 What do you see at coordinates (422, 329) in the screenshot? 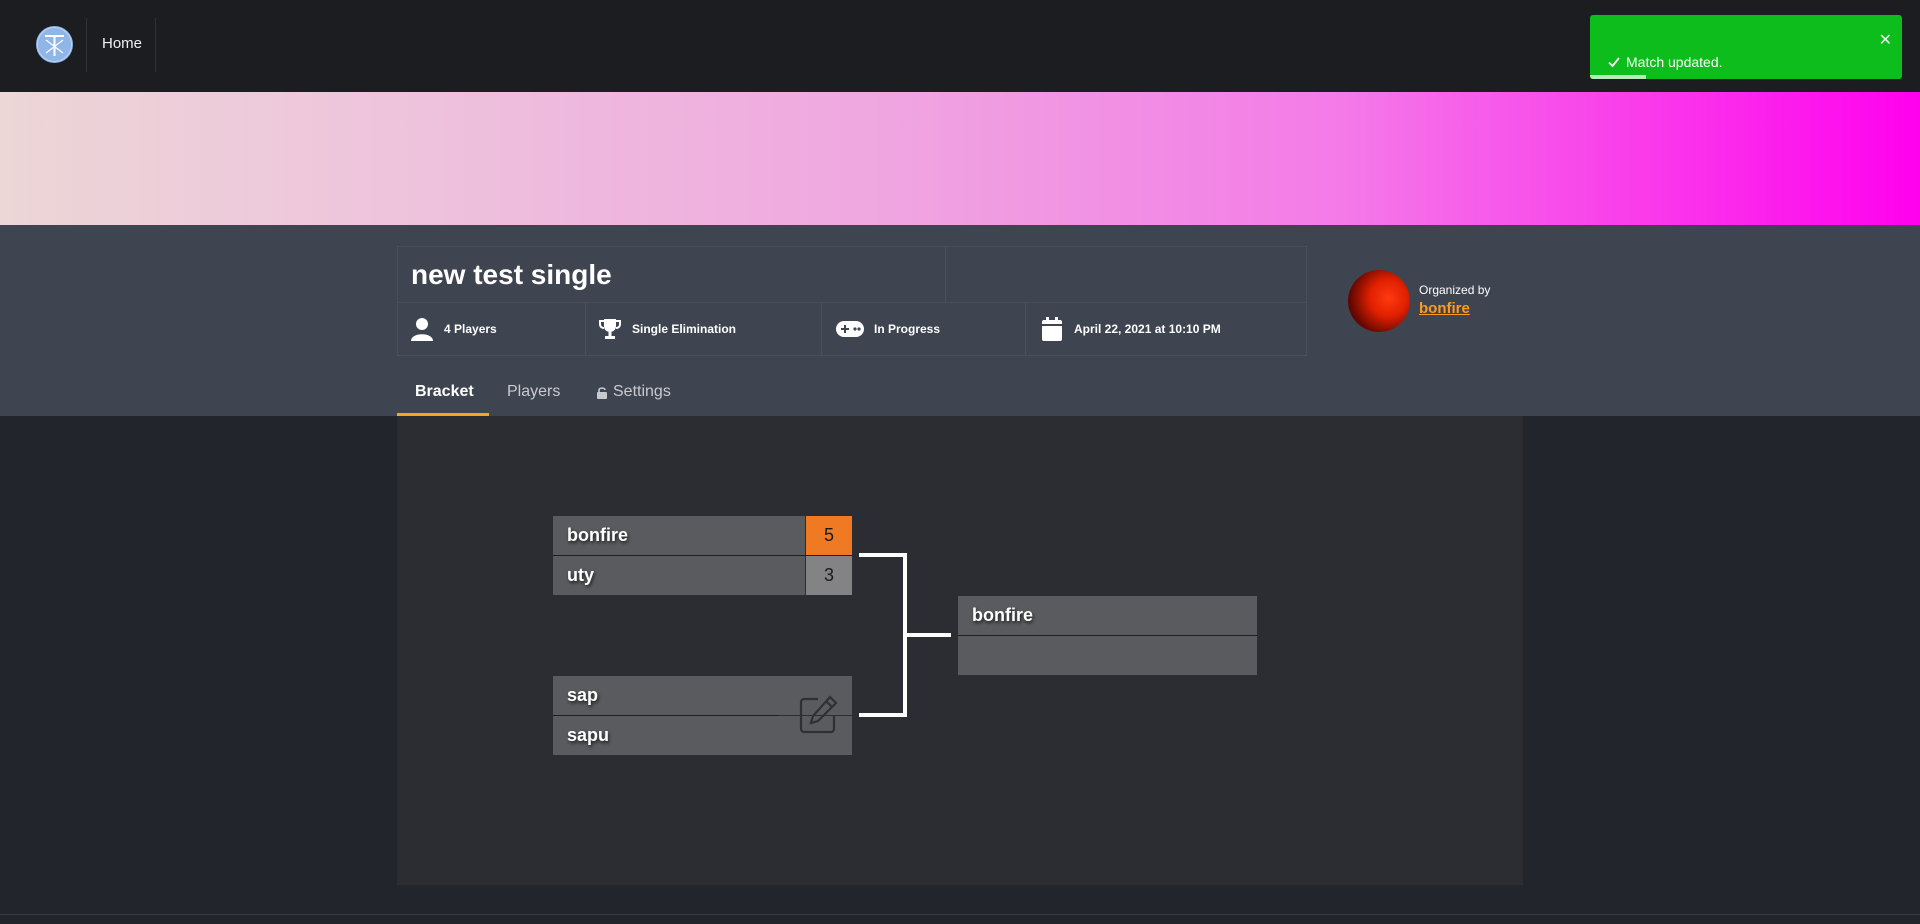
I see `user-icon` at bounding box center [422, 329].